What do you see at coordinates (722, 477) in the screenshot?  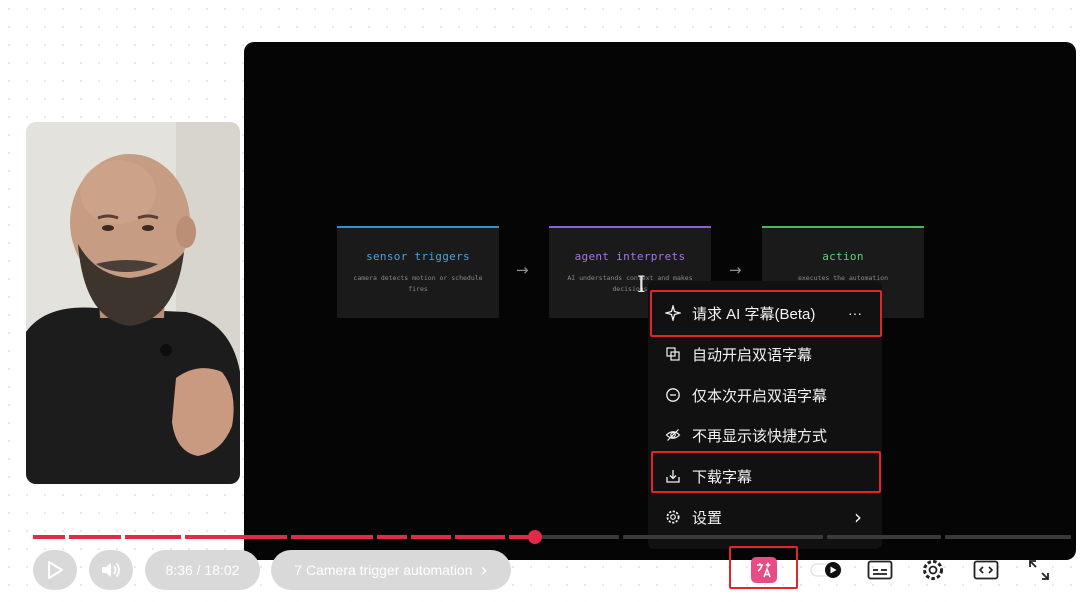 I see `menu-item-label: 下载字幕` at bounding box center [722, 477].